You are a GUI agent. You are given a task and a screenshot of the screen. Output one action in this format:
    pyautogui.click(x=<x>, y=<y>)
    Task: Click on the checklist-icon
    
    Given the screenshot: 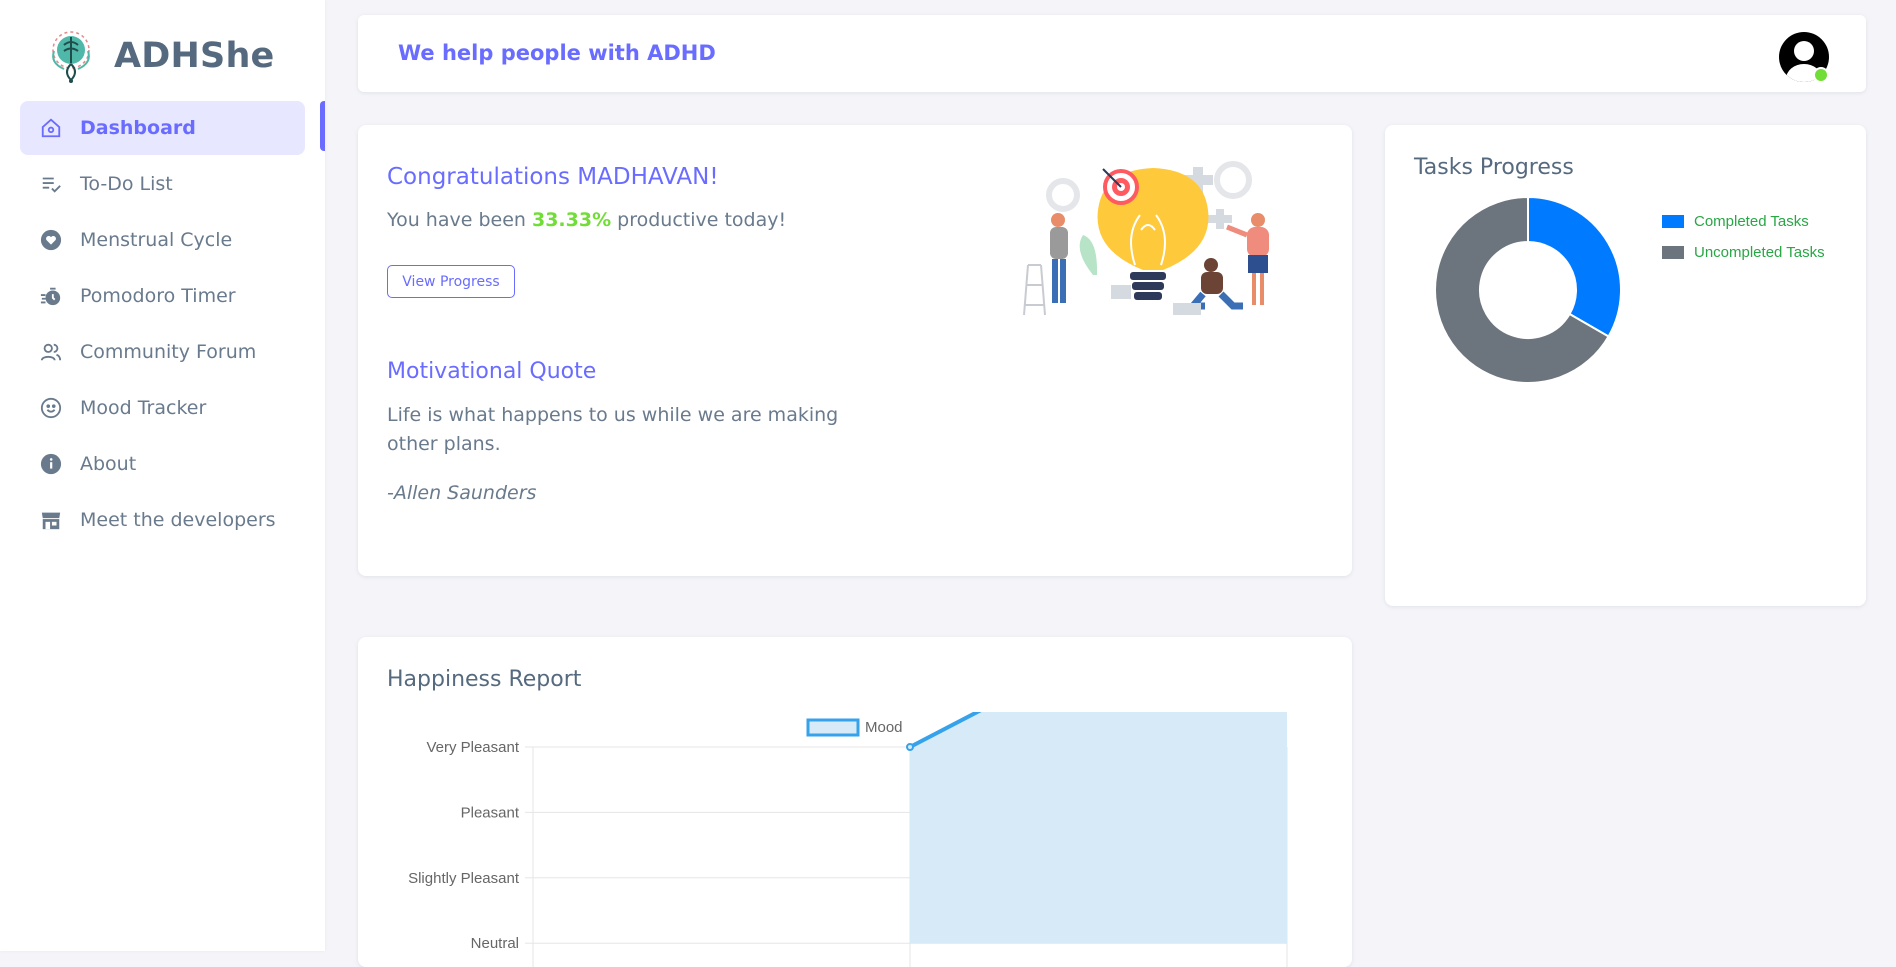 What is the action you would take?
    pyautogui.click(x=51, y=184)
    